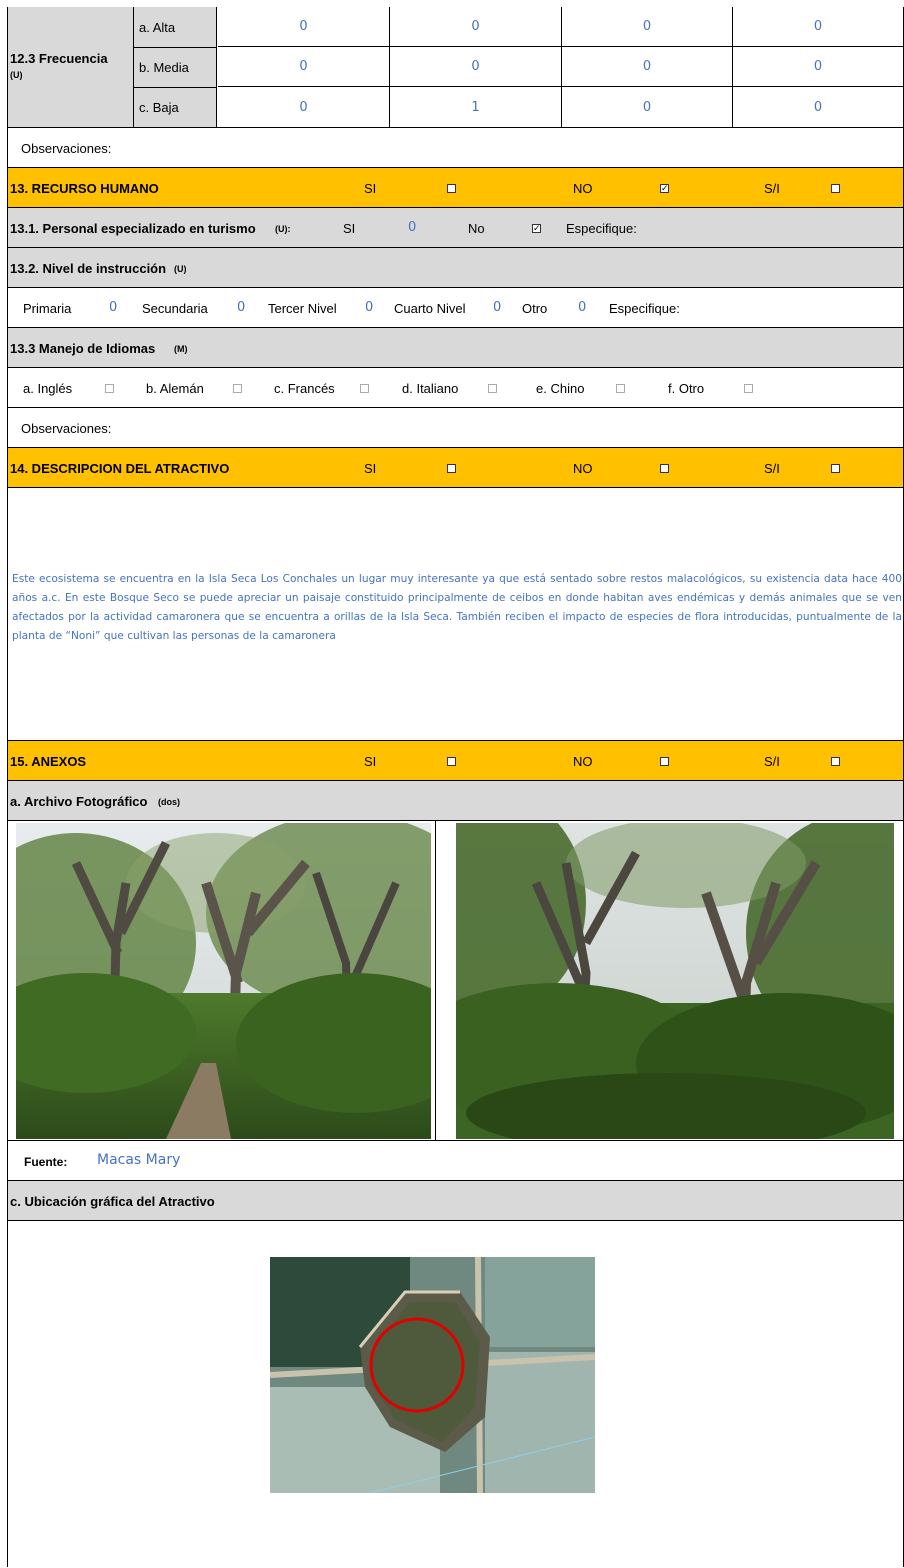 Image resolution: width=904 pixels, height=1568 pixels. What do you see at coordinates (432, 1375) in the screenshot?
I see `satellite-map-image` at bounding box center [432, 1375].